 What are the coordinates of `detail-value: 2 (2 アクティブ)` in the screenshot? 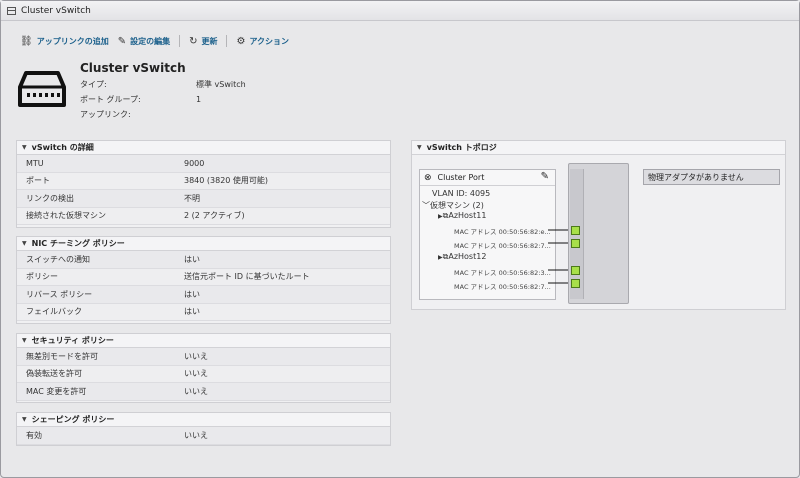 It's located at (214, 216).